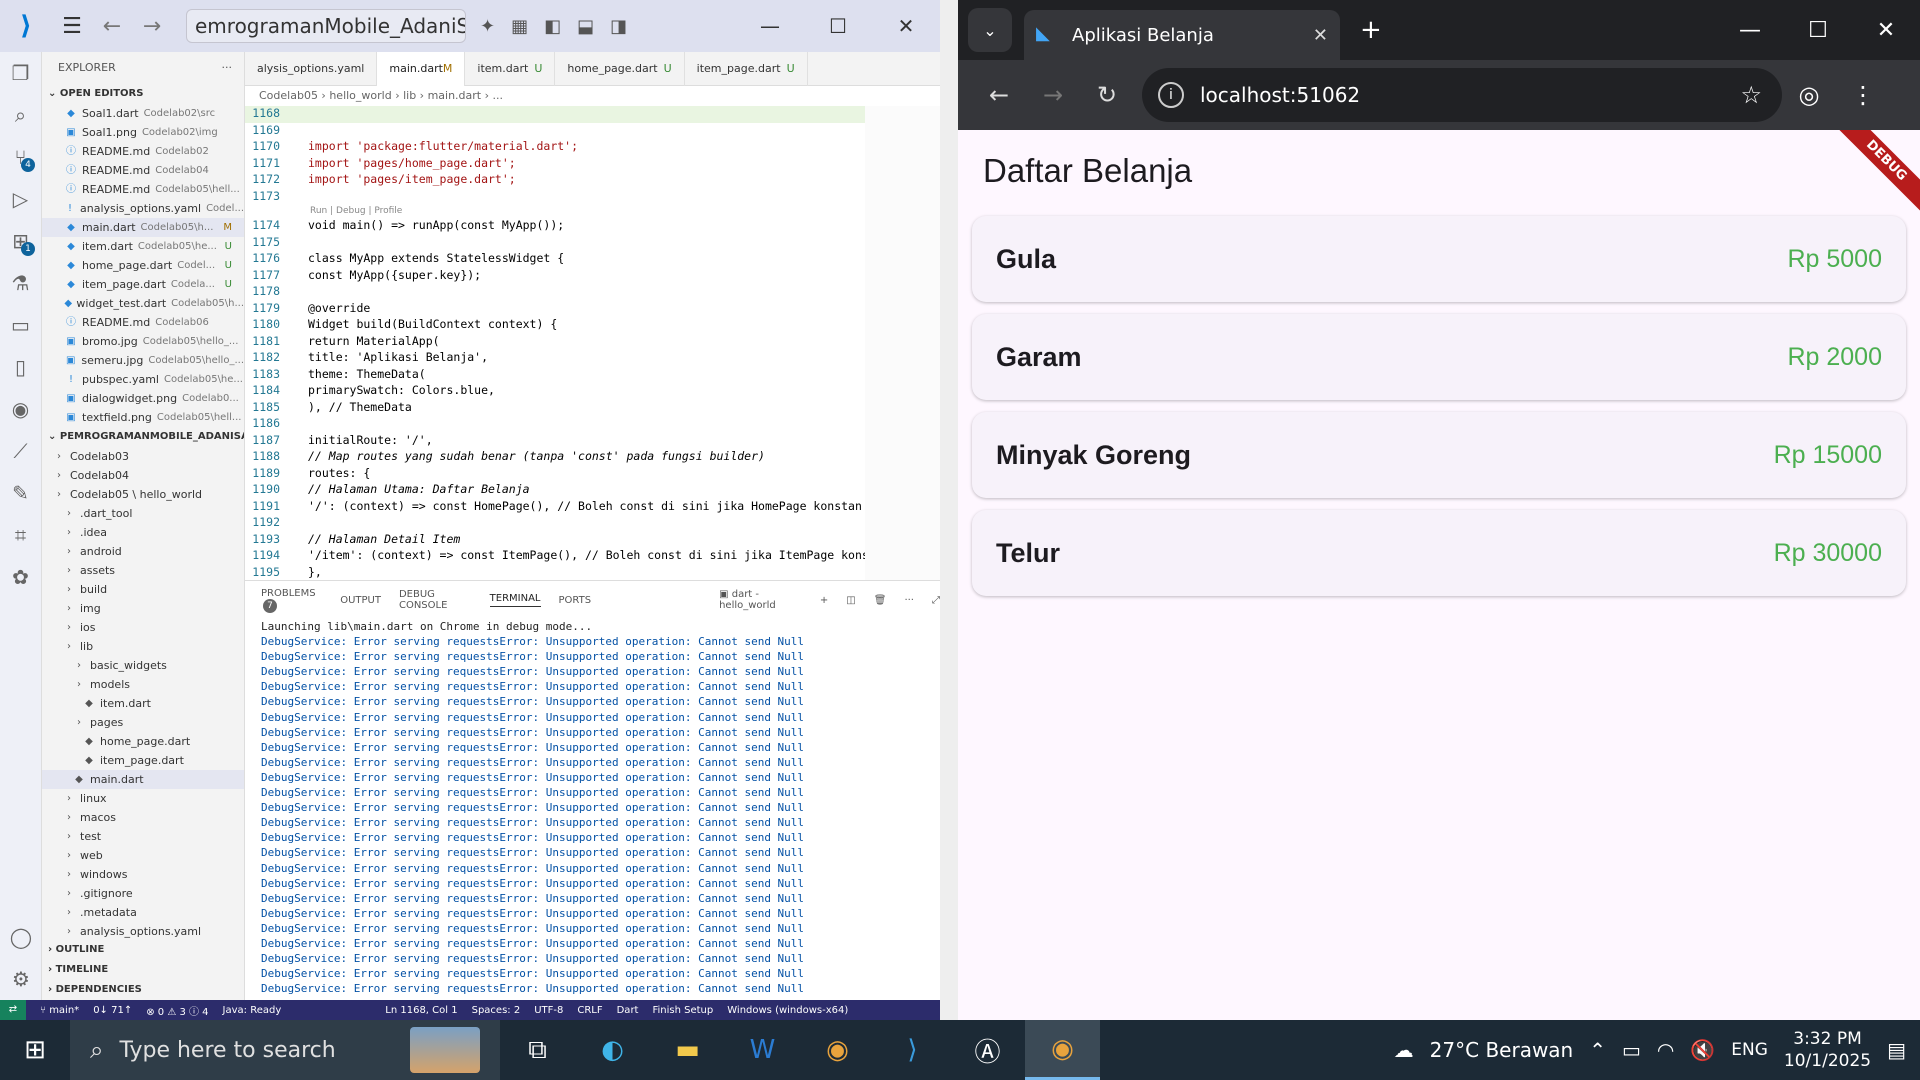 This screenshot has height=1080, width=1920. What do you see at coordinates (143, 627) in the screenshot?
I see `tree-item: › ios` at bounding box center [143, 627].